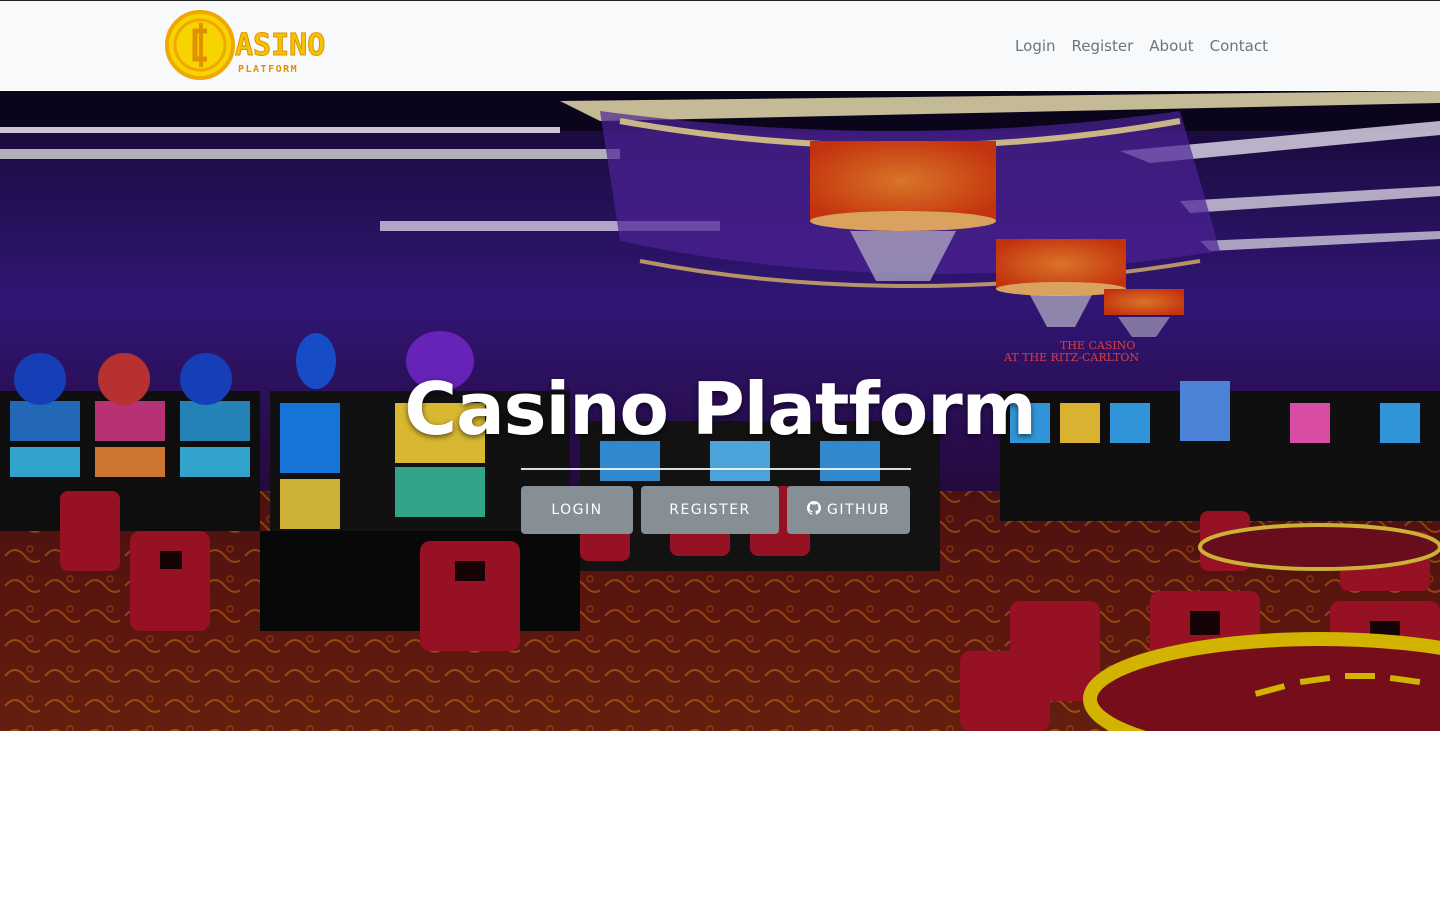  What do you see at coordinates (1239, 46) in the screenshot?
I see `nav-contact-link: Contact` at bounding box center [1239, 46].